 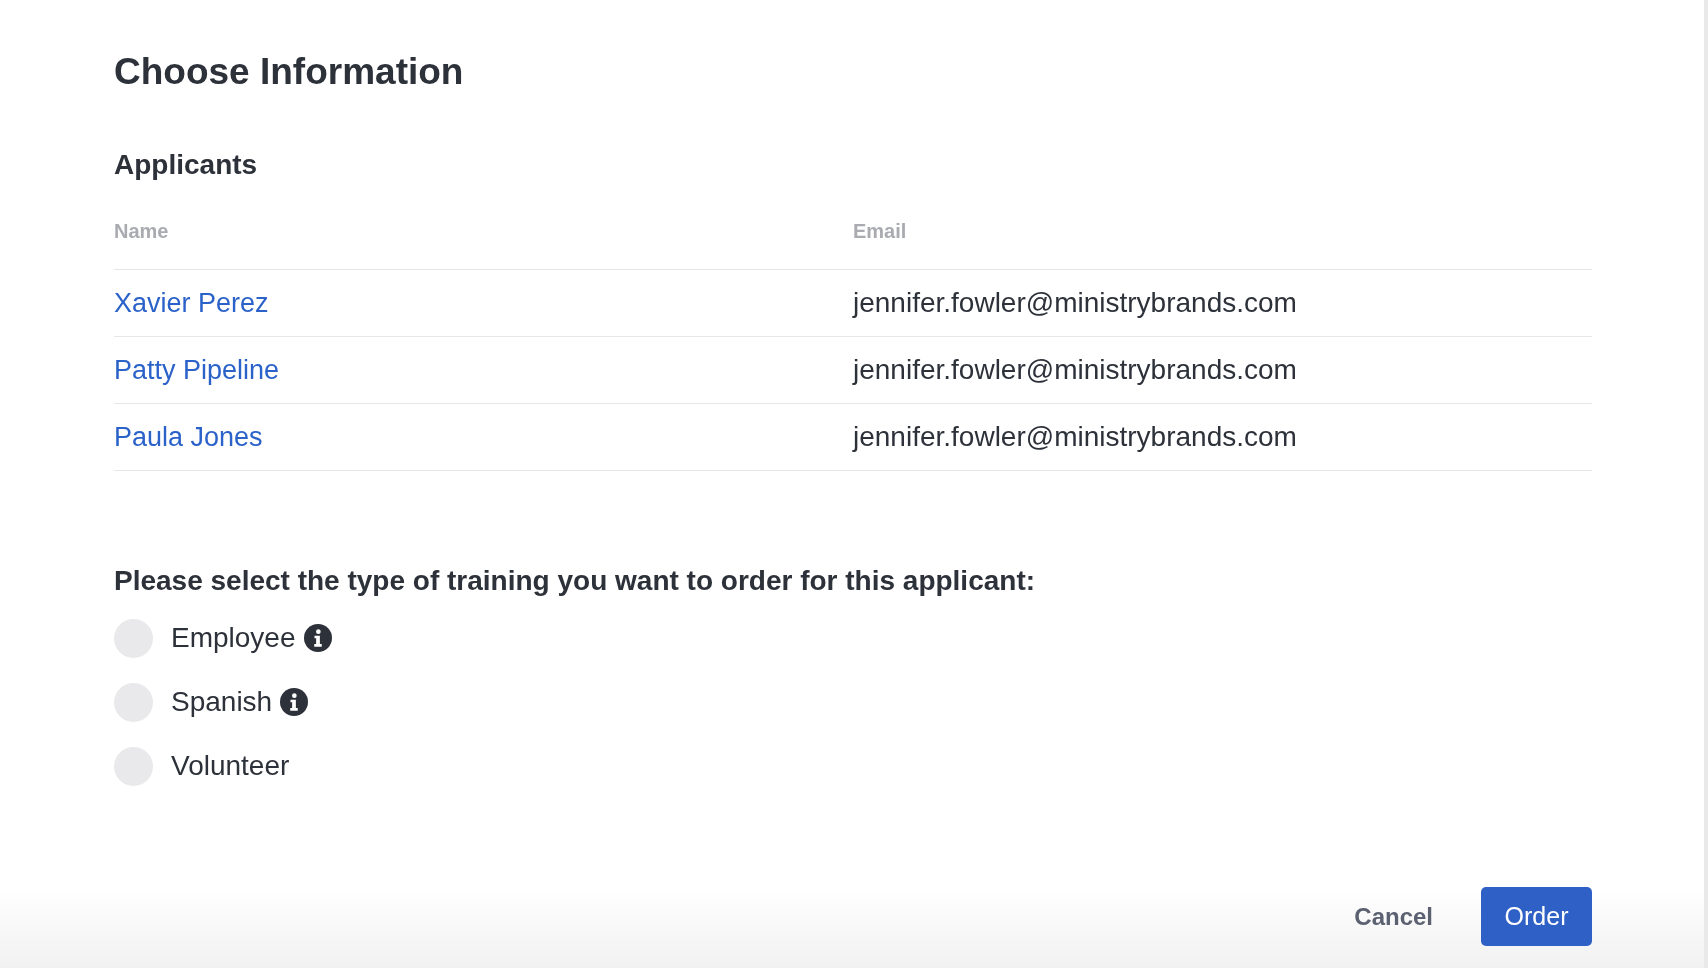 I want to click on applicant-name-link: Xavier Perez, so click(x=191, y=303).